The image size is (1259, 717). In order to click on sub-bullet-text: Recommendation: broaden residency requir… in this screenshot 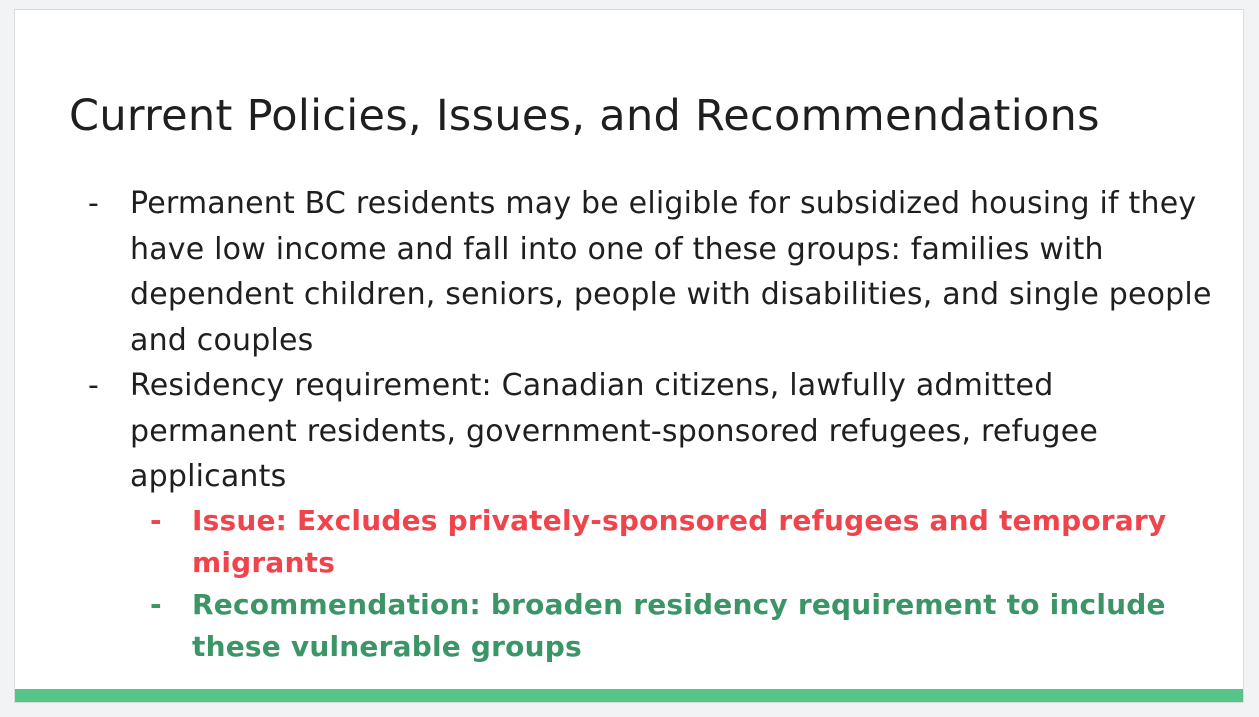, I will do `click(679, 625)`.